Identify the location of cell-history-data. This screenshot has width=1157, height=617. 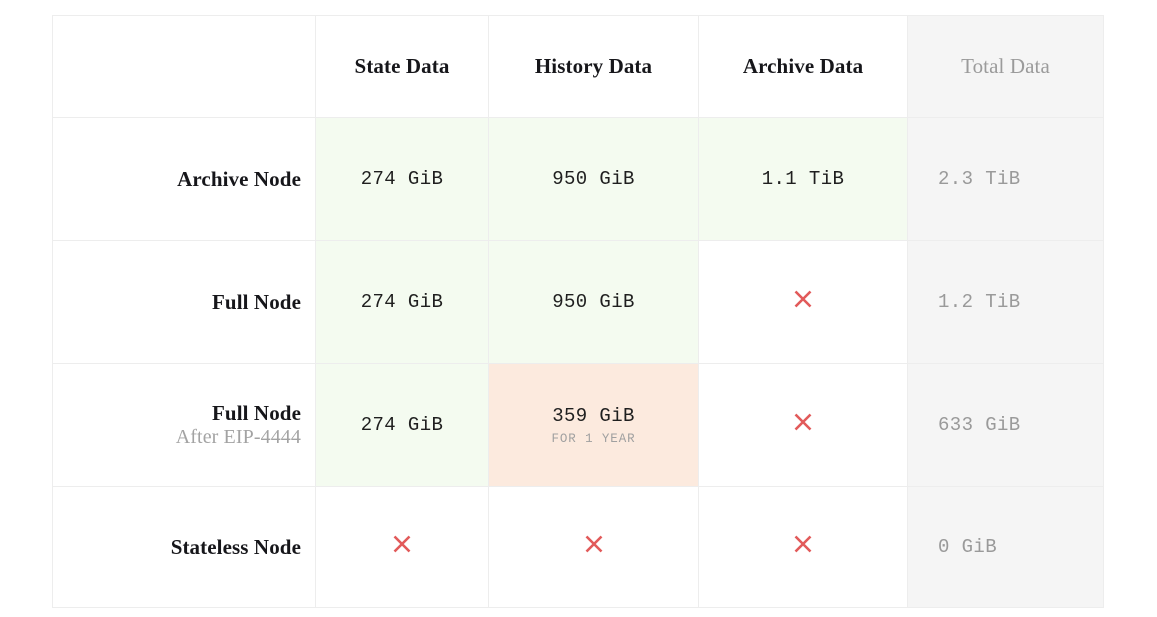
(593, 547).